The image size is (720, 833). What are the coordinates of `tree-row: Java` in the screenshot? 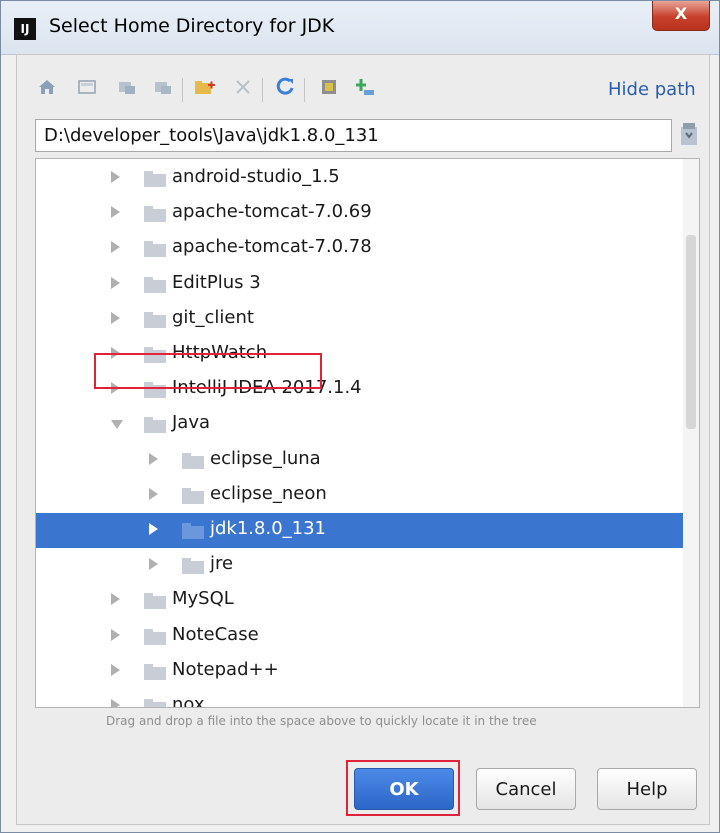 It's located at (359, 424).